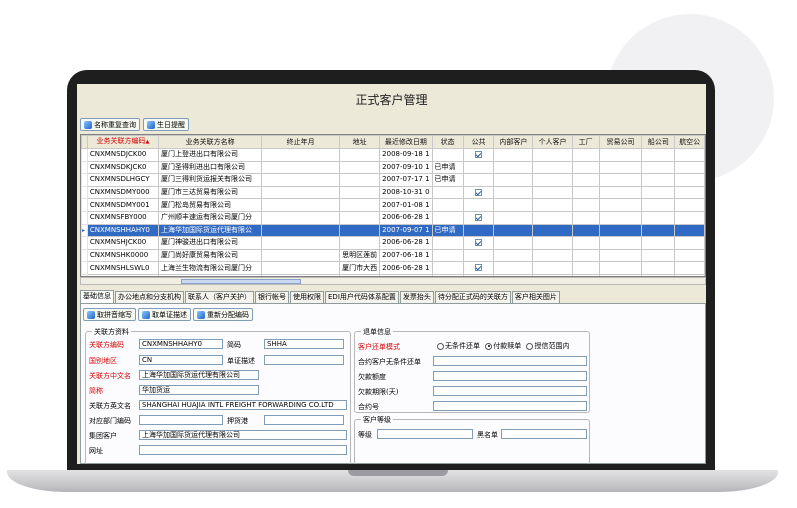 This screenshot has width=797, height=508. I want to click on scrollbar-thumb, so click(241, 281).